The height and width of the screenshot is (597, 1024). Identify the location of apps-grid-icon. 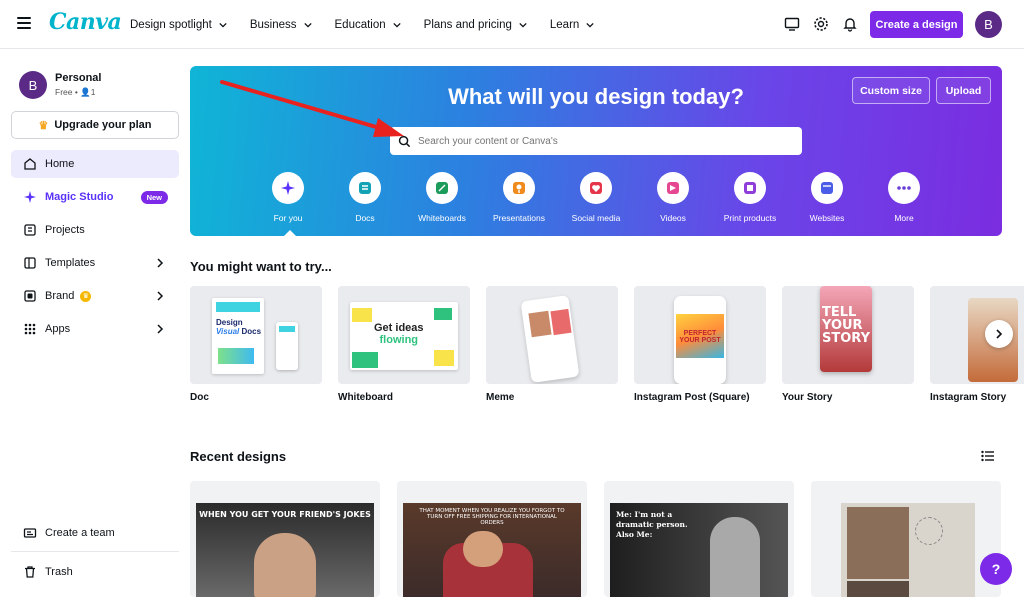
(30, 329).